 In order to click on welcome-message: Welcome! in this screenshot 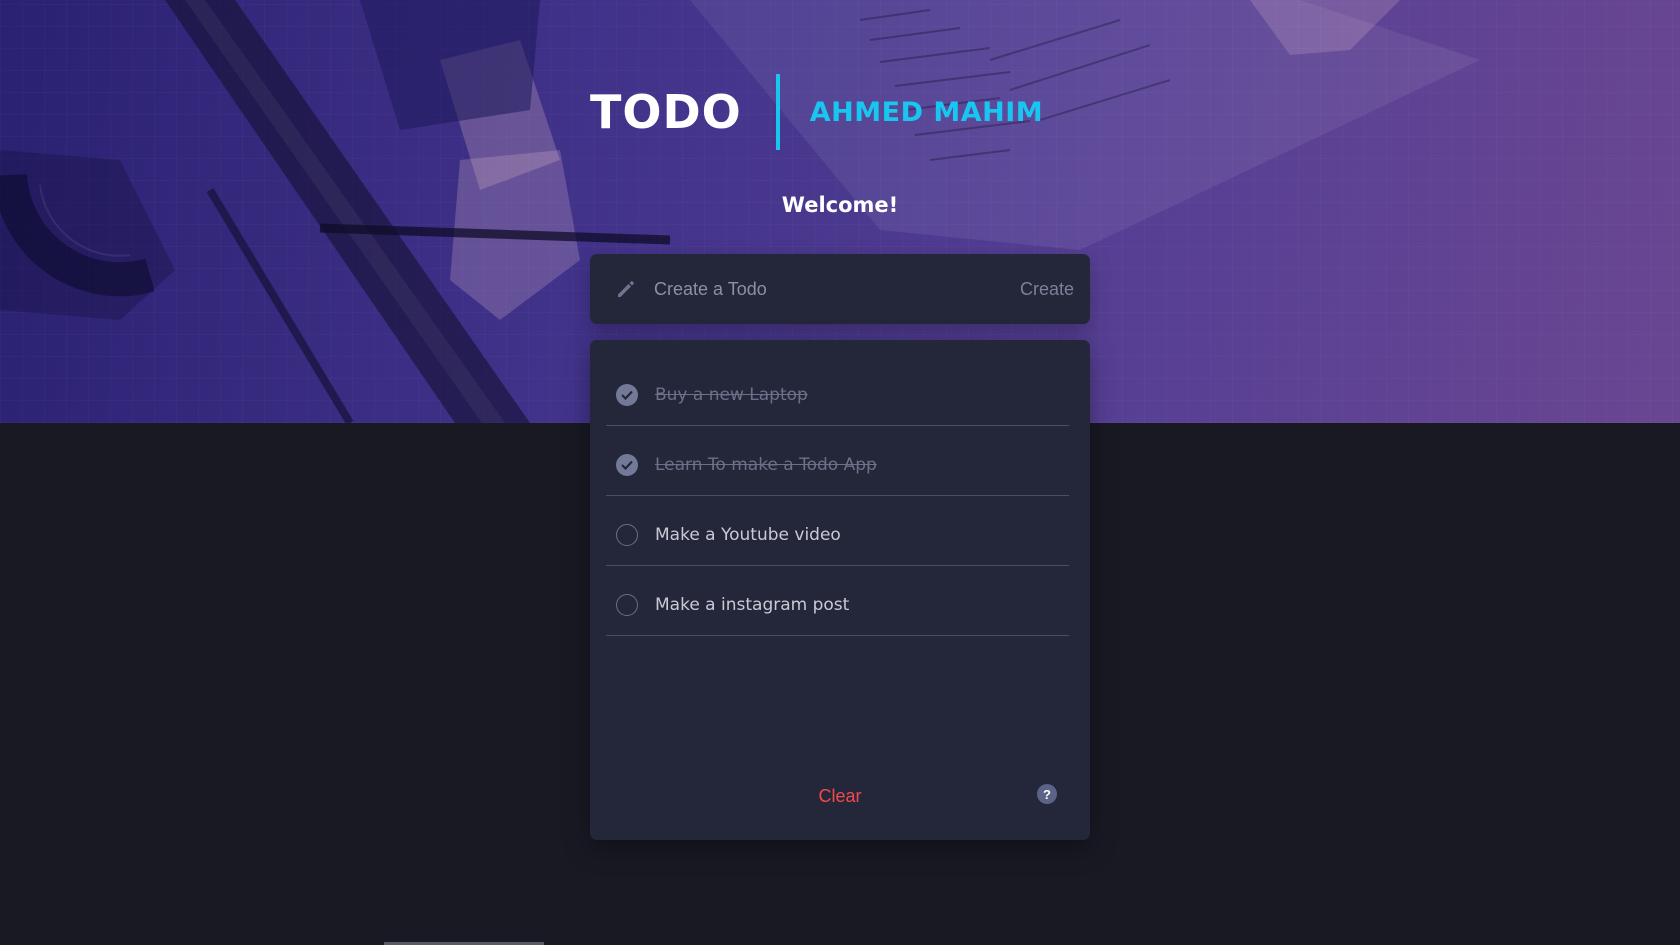, I will do `click(840, 205)`.